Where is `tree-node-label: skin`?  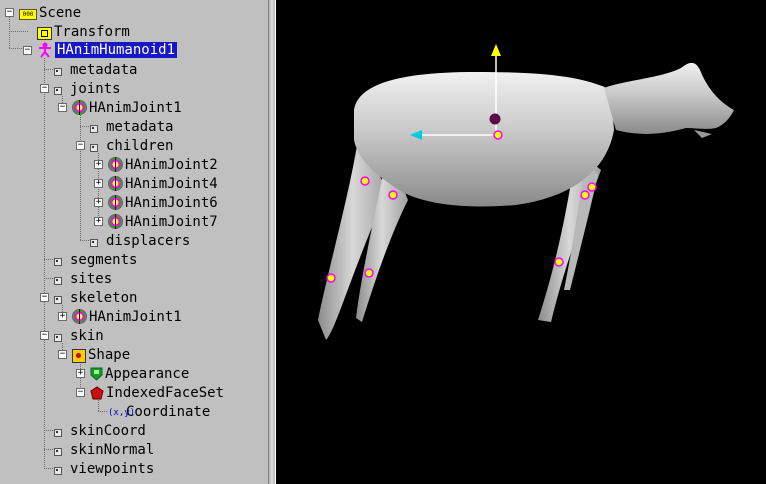 tree-node-label: skin is located at coordinates (87, 335).